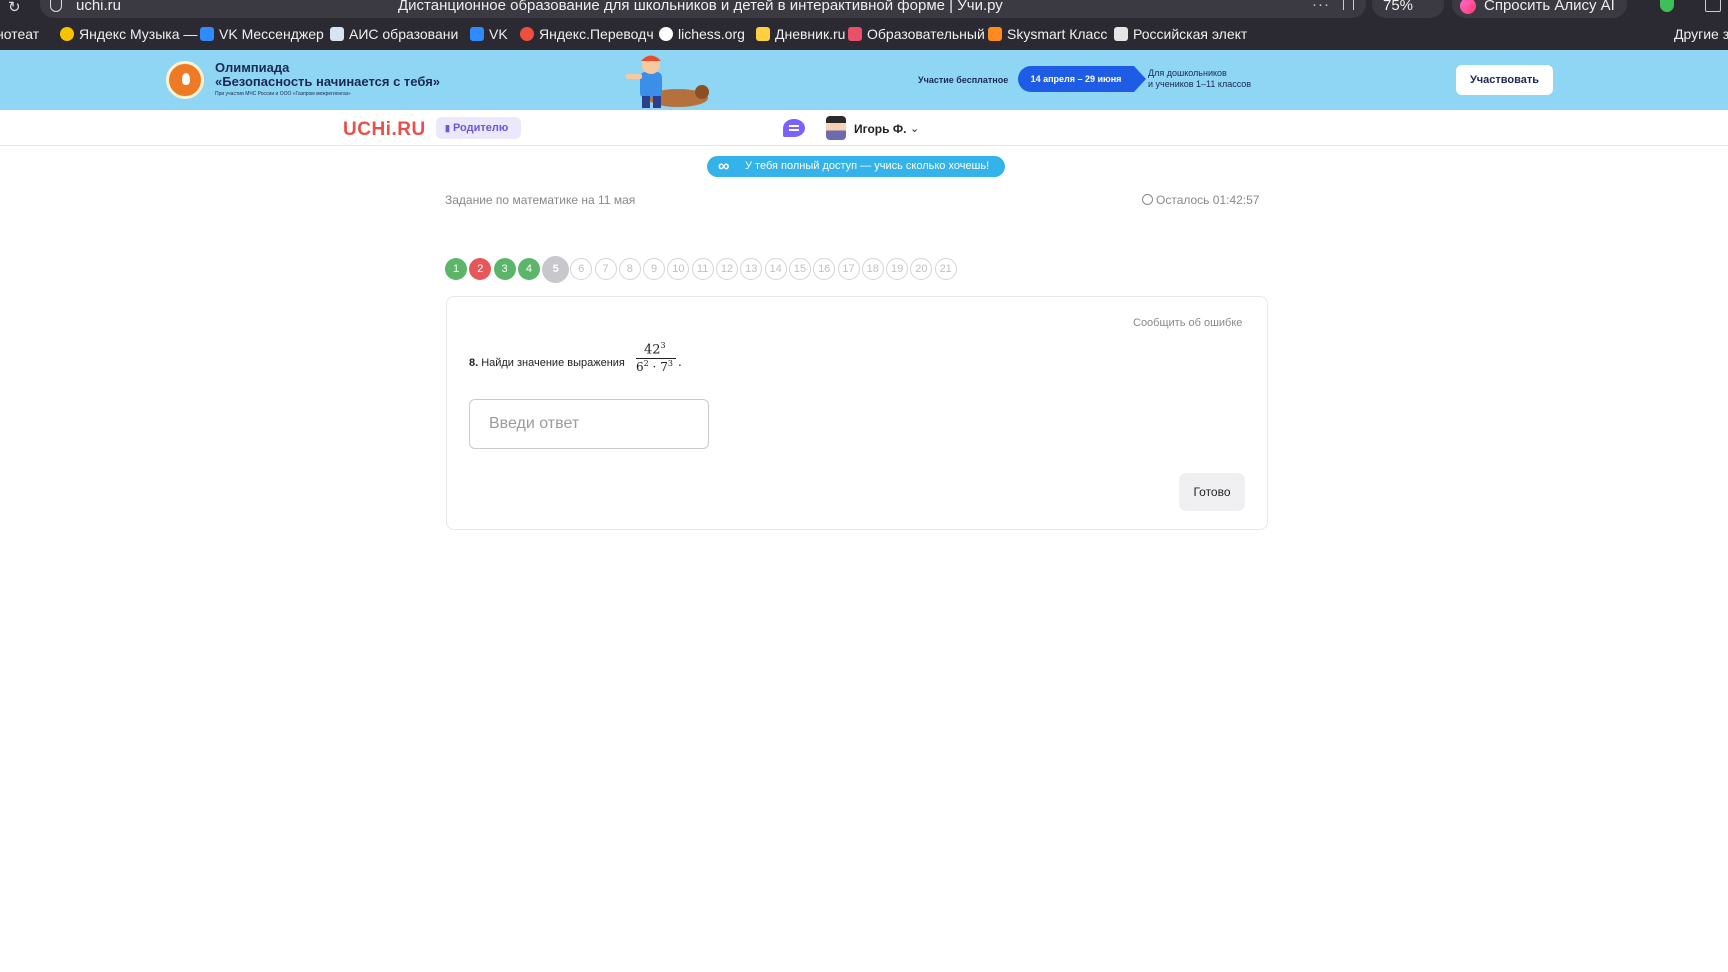 The width and height of the screenshot is (1728, 972). I want to click on submit-button: Готово, so click(1212, 492).